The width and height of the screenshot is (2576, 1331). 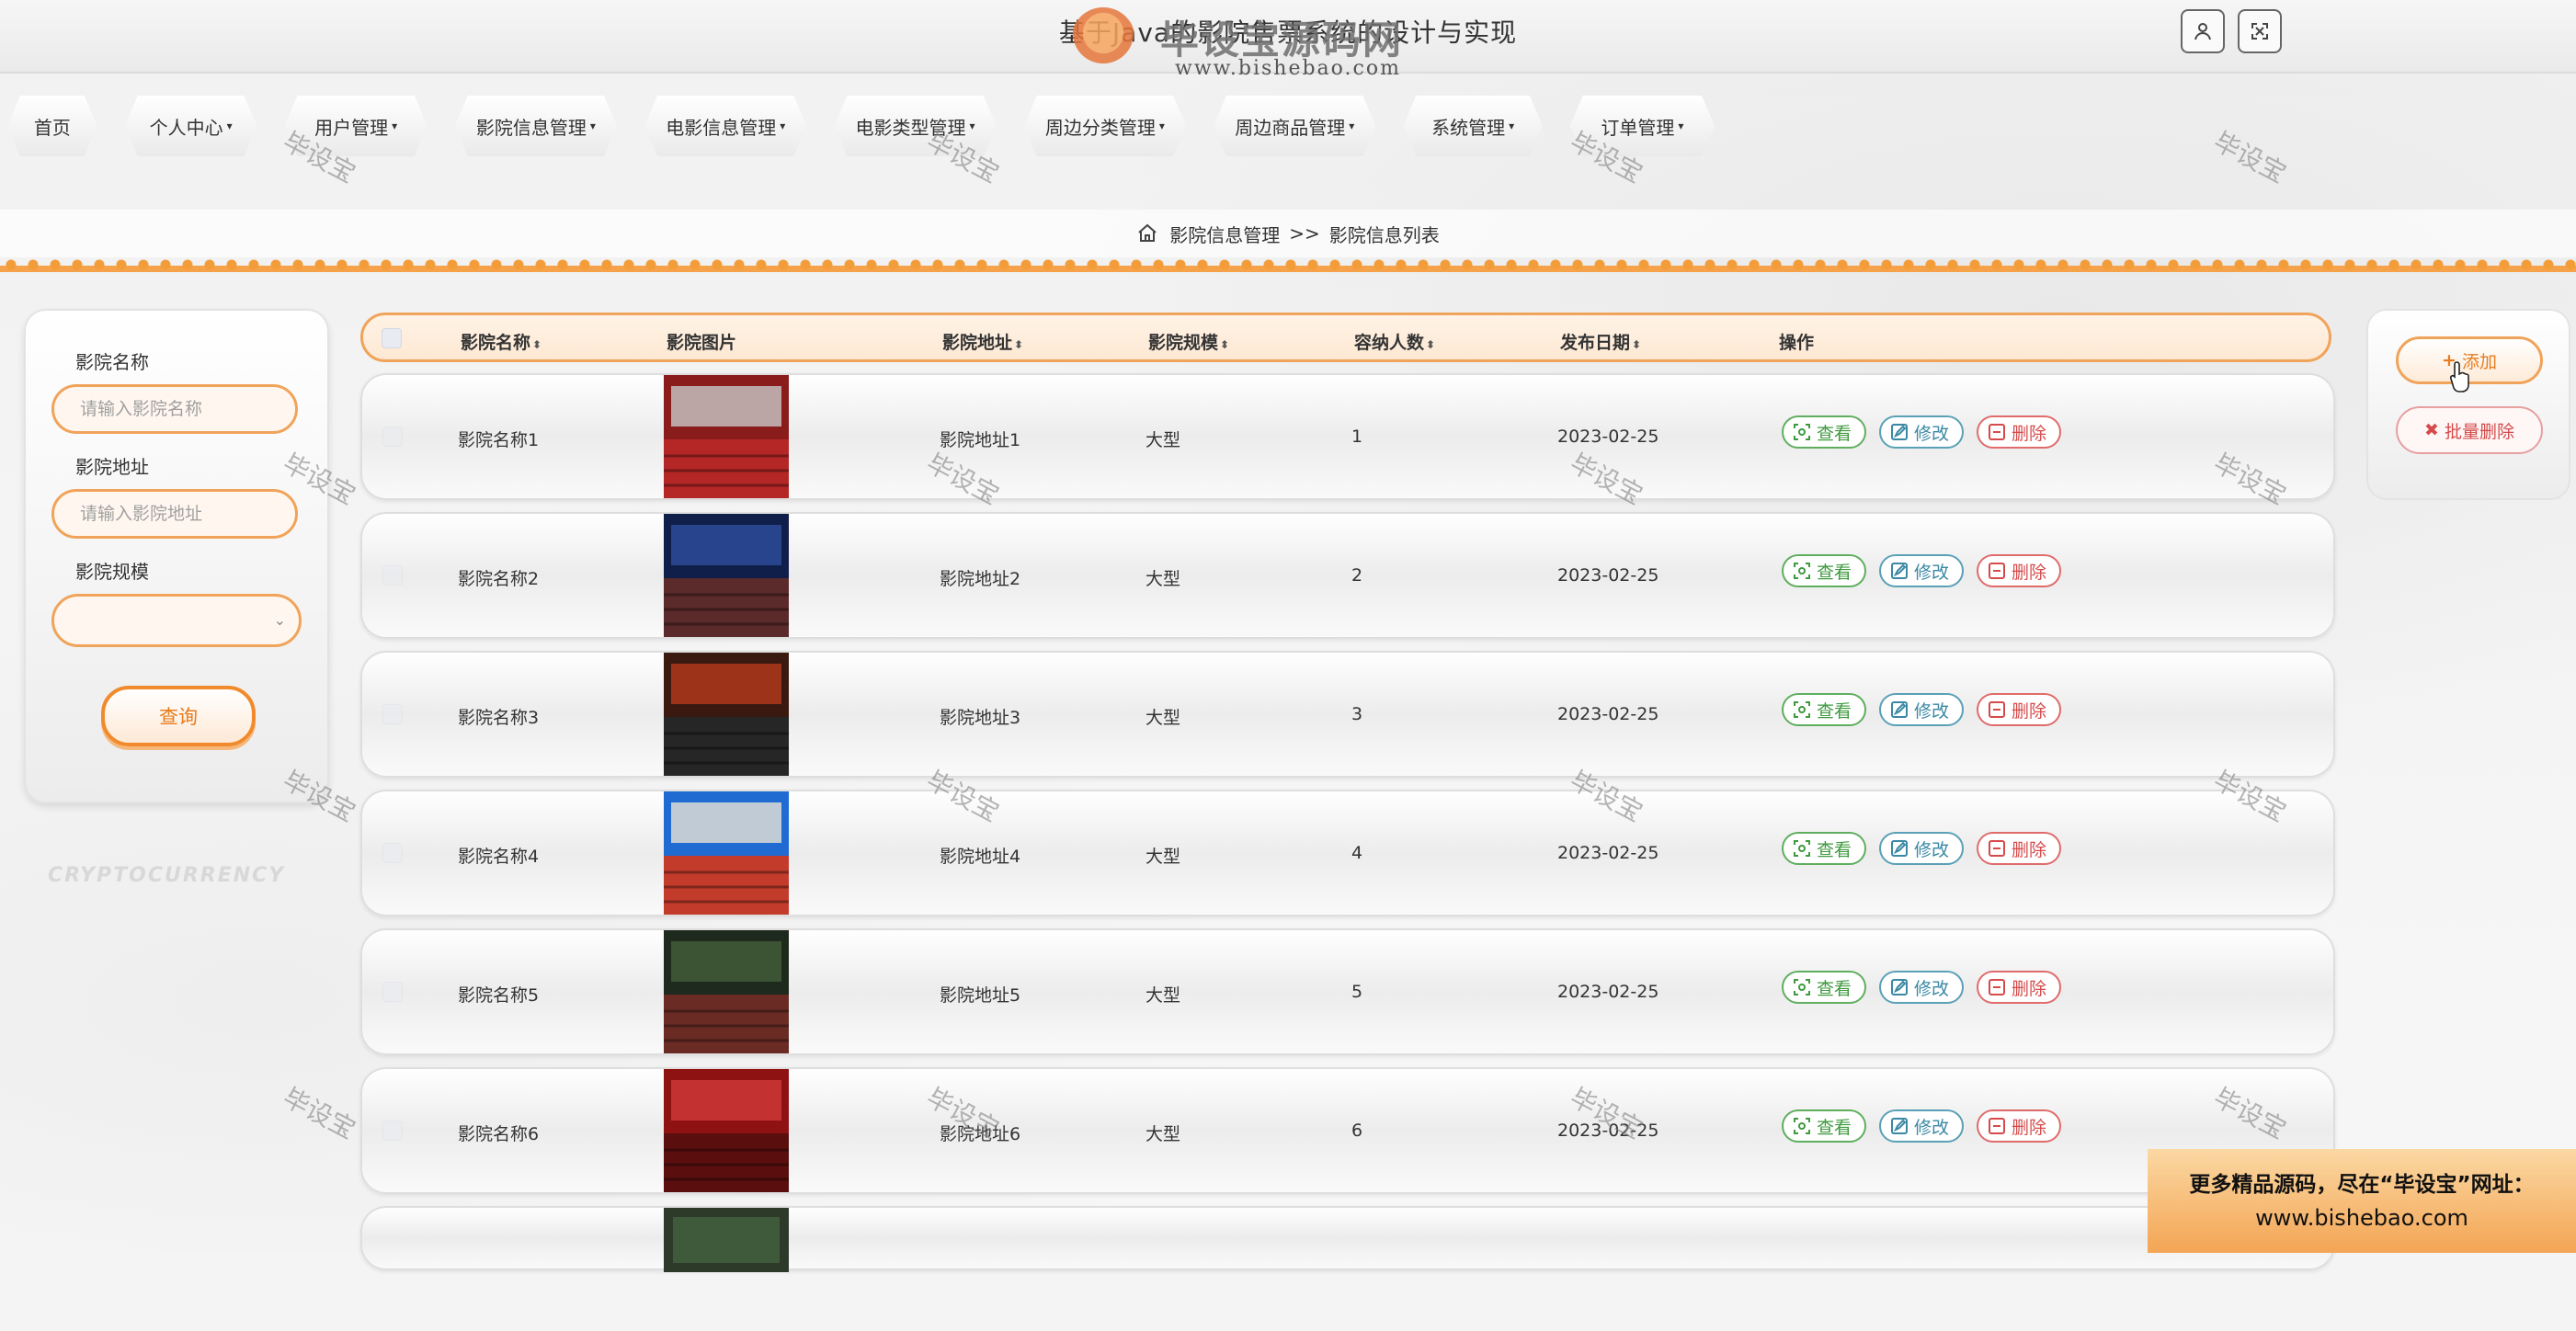 I want to click on column-label: 发布日期, so click(x=1595, y=343).